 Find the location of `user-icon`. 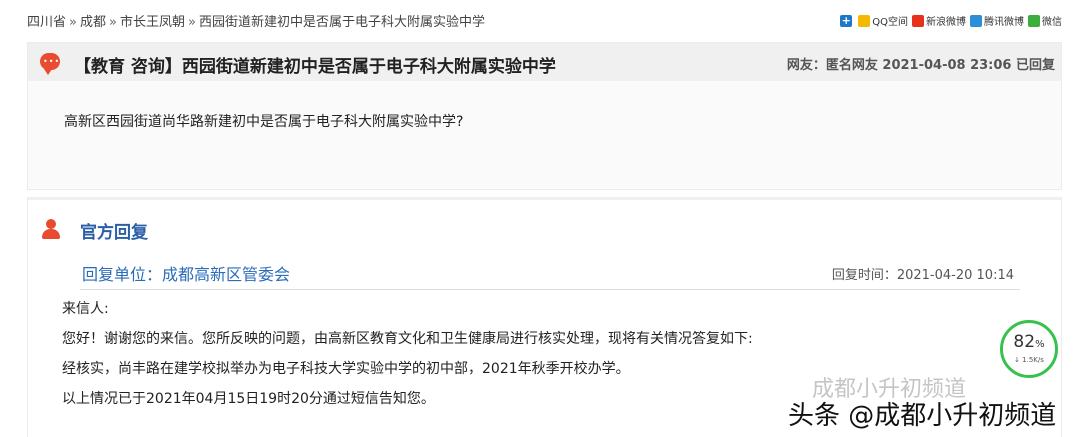

user-icon is located at coordinates (51, 229).